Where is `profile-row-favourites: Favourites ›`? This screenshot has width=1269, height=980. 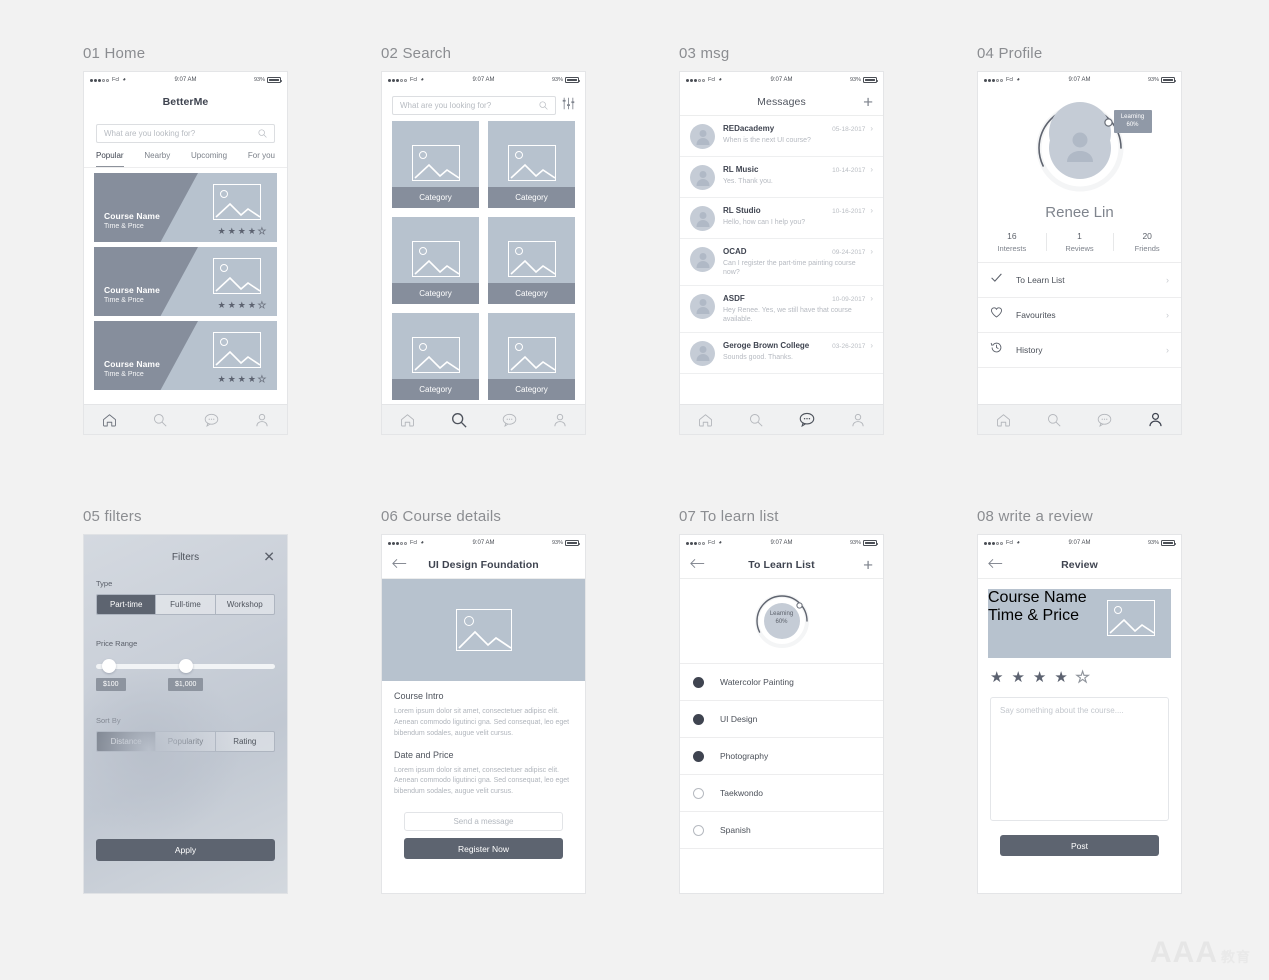 profile-row-favourites: Favourites › is located at coordinates (1079, 315).